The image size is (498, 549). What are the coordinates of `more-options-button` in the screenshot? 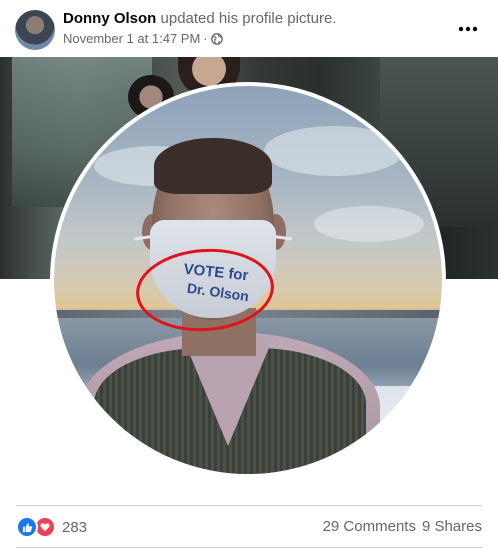 It's located at (468, 28).